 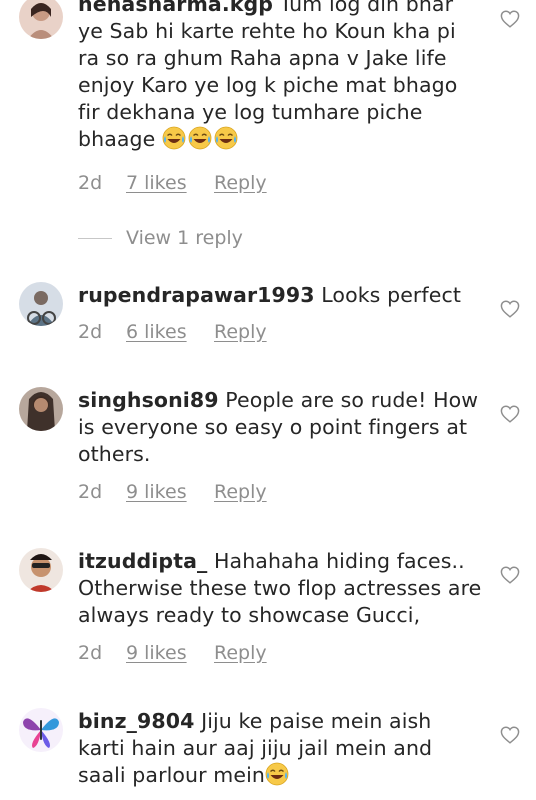 I want to click on comment-username: itzuddipta_, so click(x=142, y=561).